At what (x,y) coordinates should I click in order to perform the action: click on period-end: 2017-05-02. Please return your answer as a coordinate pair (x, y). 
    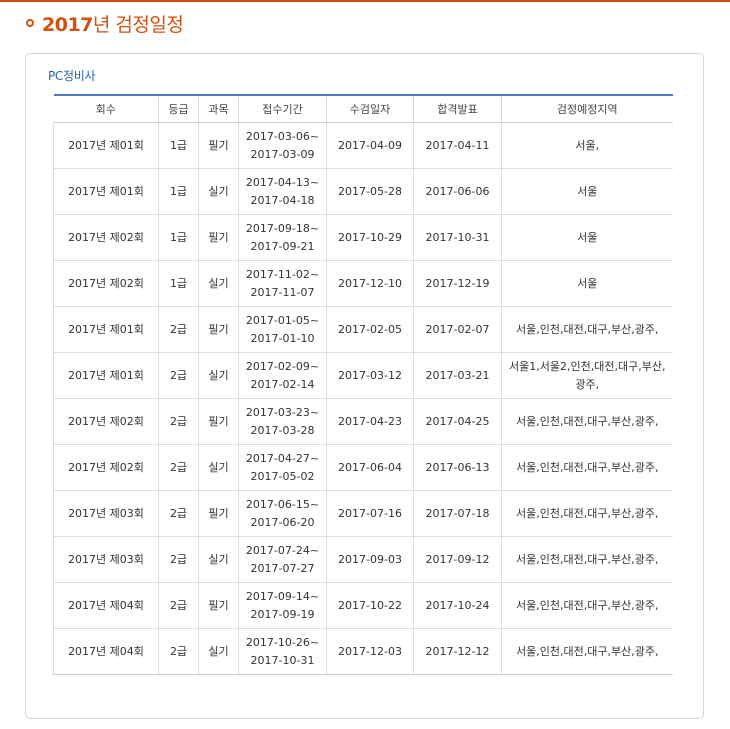
    Looking at the image, I should click on (282, 476).